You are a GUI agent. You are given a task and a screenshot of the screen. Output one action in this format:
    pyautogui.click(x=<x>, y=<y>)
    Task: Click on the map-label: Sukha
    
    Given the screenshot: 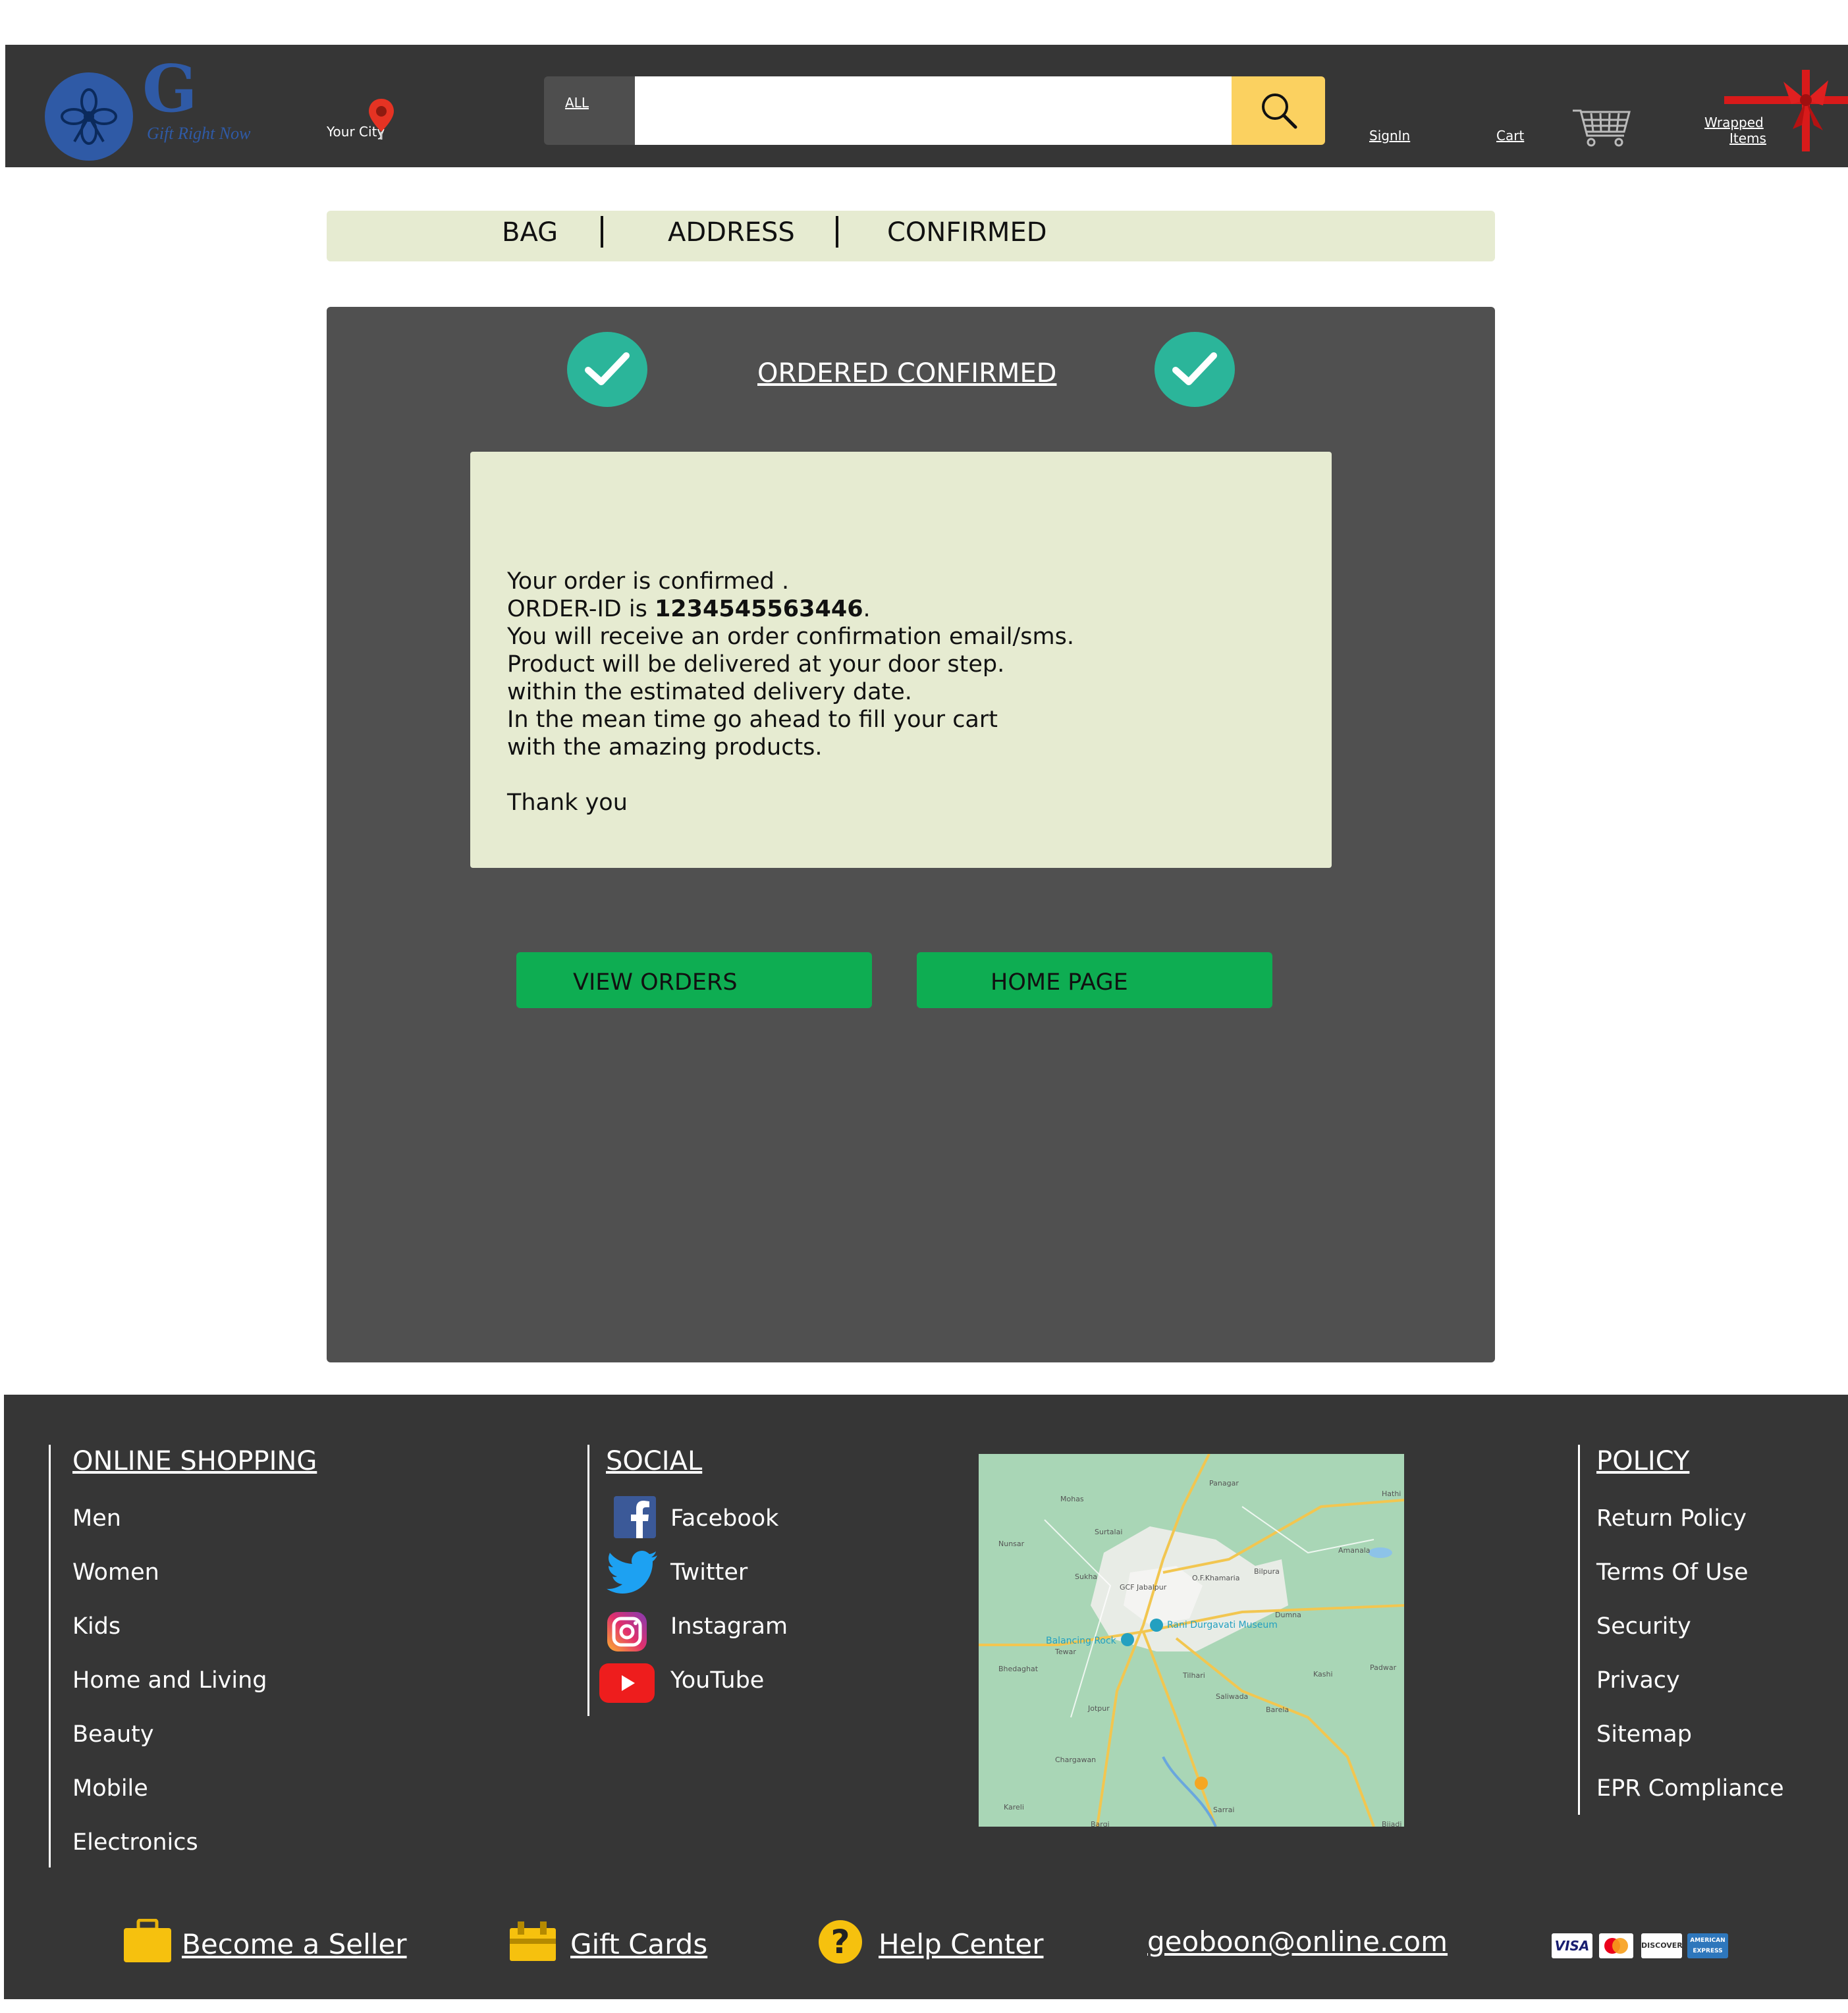 What is the action you would take?
    pyautogui.click(x=1086, y=1576)
    